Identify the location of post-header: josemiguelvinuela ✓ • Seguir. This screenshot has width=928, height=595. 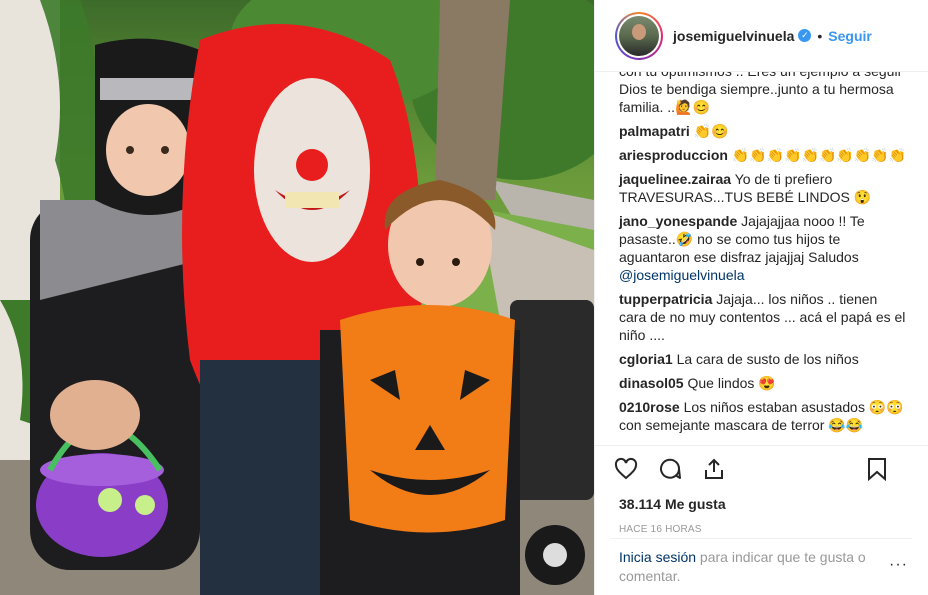
(761, 36).